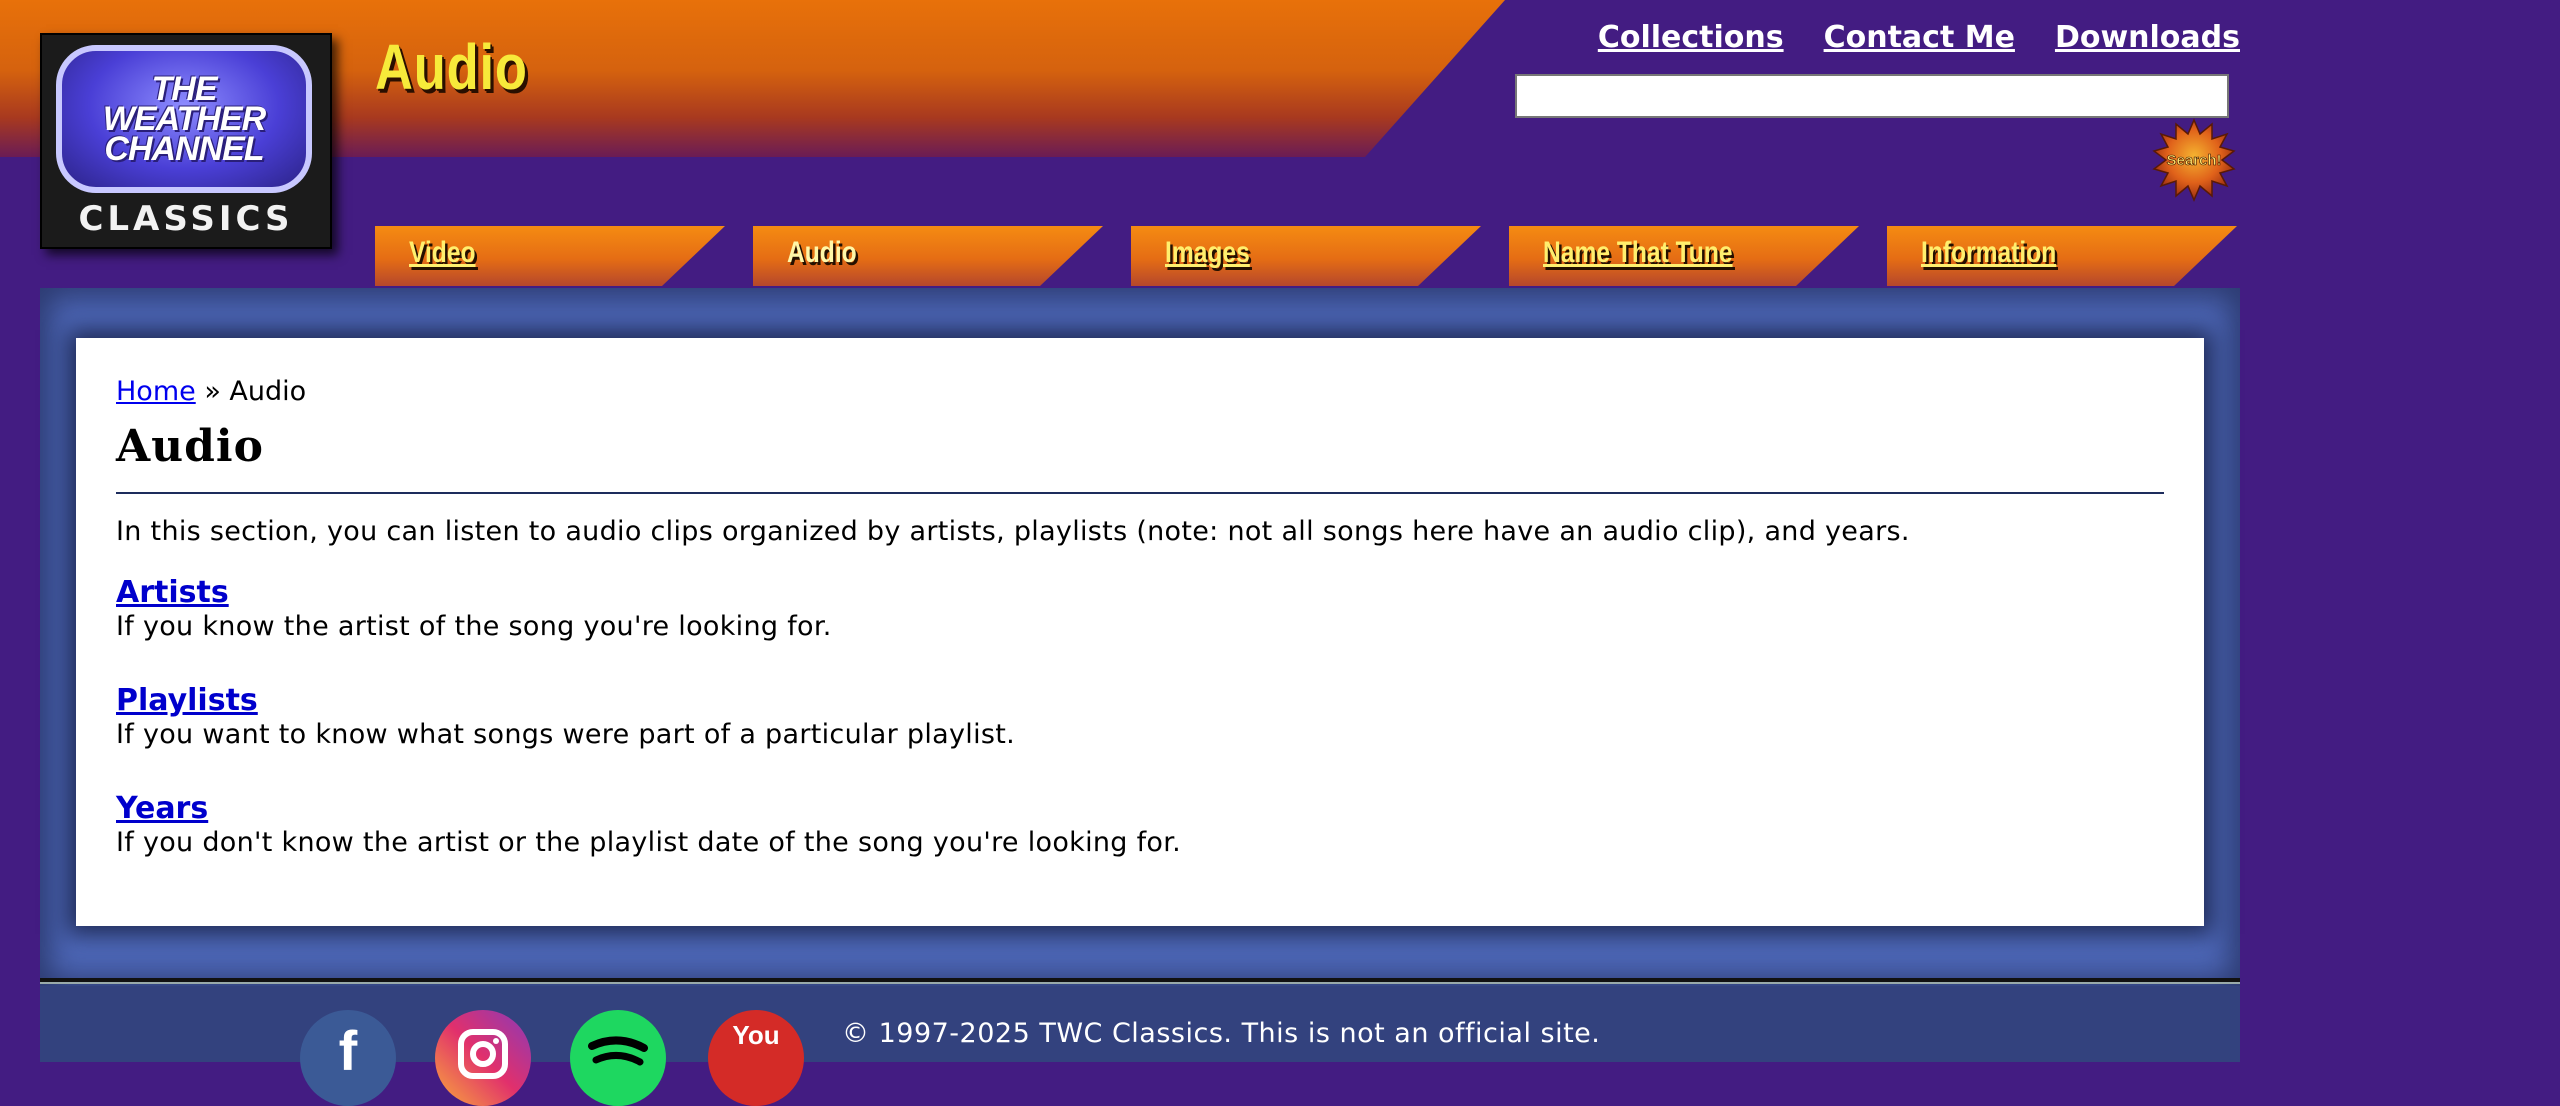 Image resolution: width=2560 pixels, height=1106 pixels. Describe the element at coordinates (184, 149) in the screenshot. I see `logo-text-channel: CHANNEL` at that location.